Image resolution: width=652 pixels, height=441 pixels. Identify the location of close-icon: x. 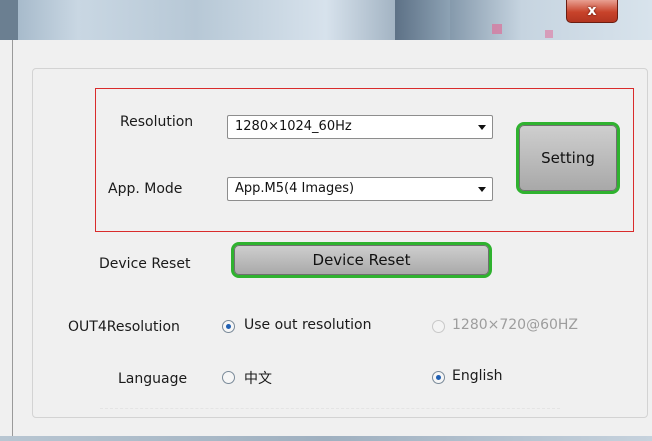
(592, 11).